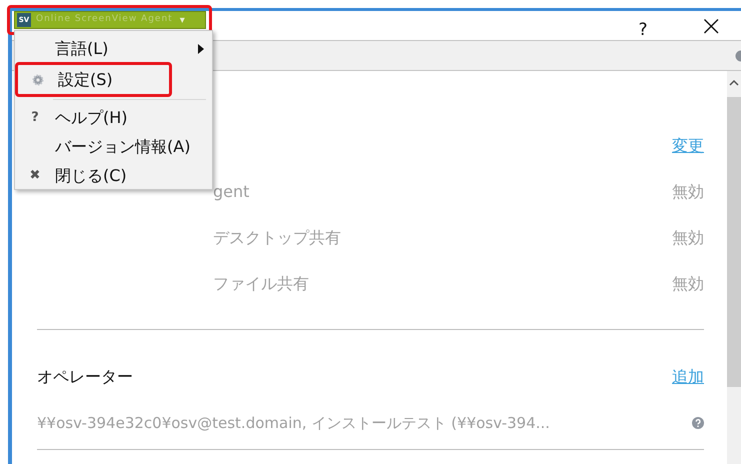 Image resolution: width=741 pixels, height=464 pixels. Describe the element at coordinates (231, 192) in the screenshot. I see `setting-label: gent` at that location.